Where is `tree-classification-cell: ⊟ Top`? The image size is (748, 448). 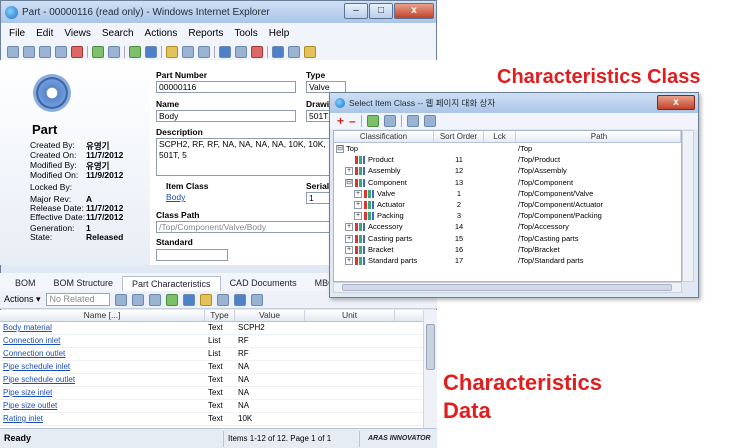 tree-classification-cell: ⊟ Top is located at coordinates (384, 148).